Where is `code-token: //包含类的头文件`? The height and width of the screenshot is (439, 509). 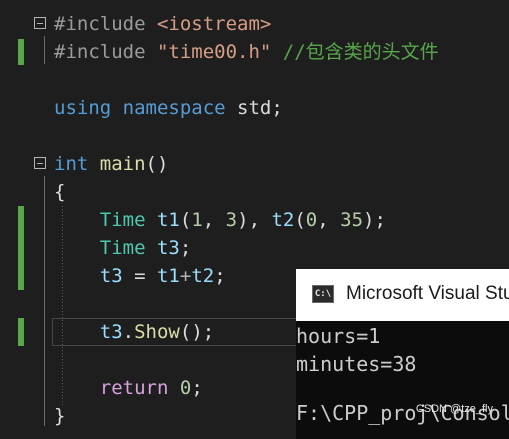
code-token: //包含类的头文件 is located at coordinates (360, 52).